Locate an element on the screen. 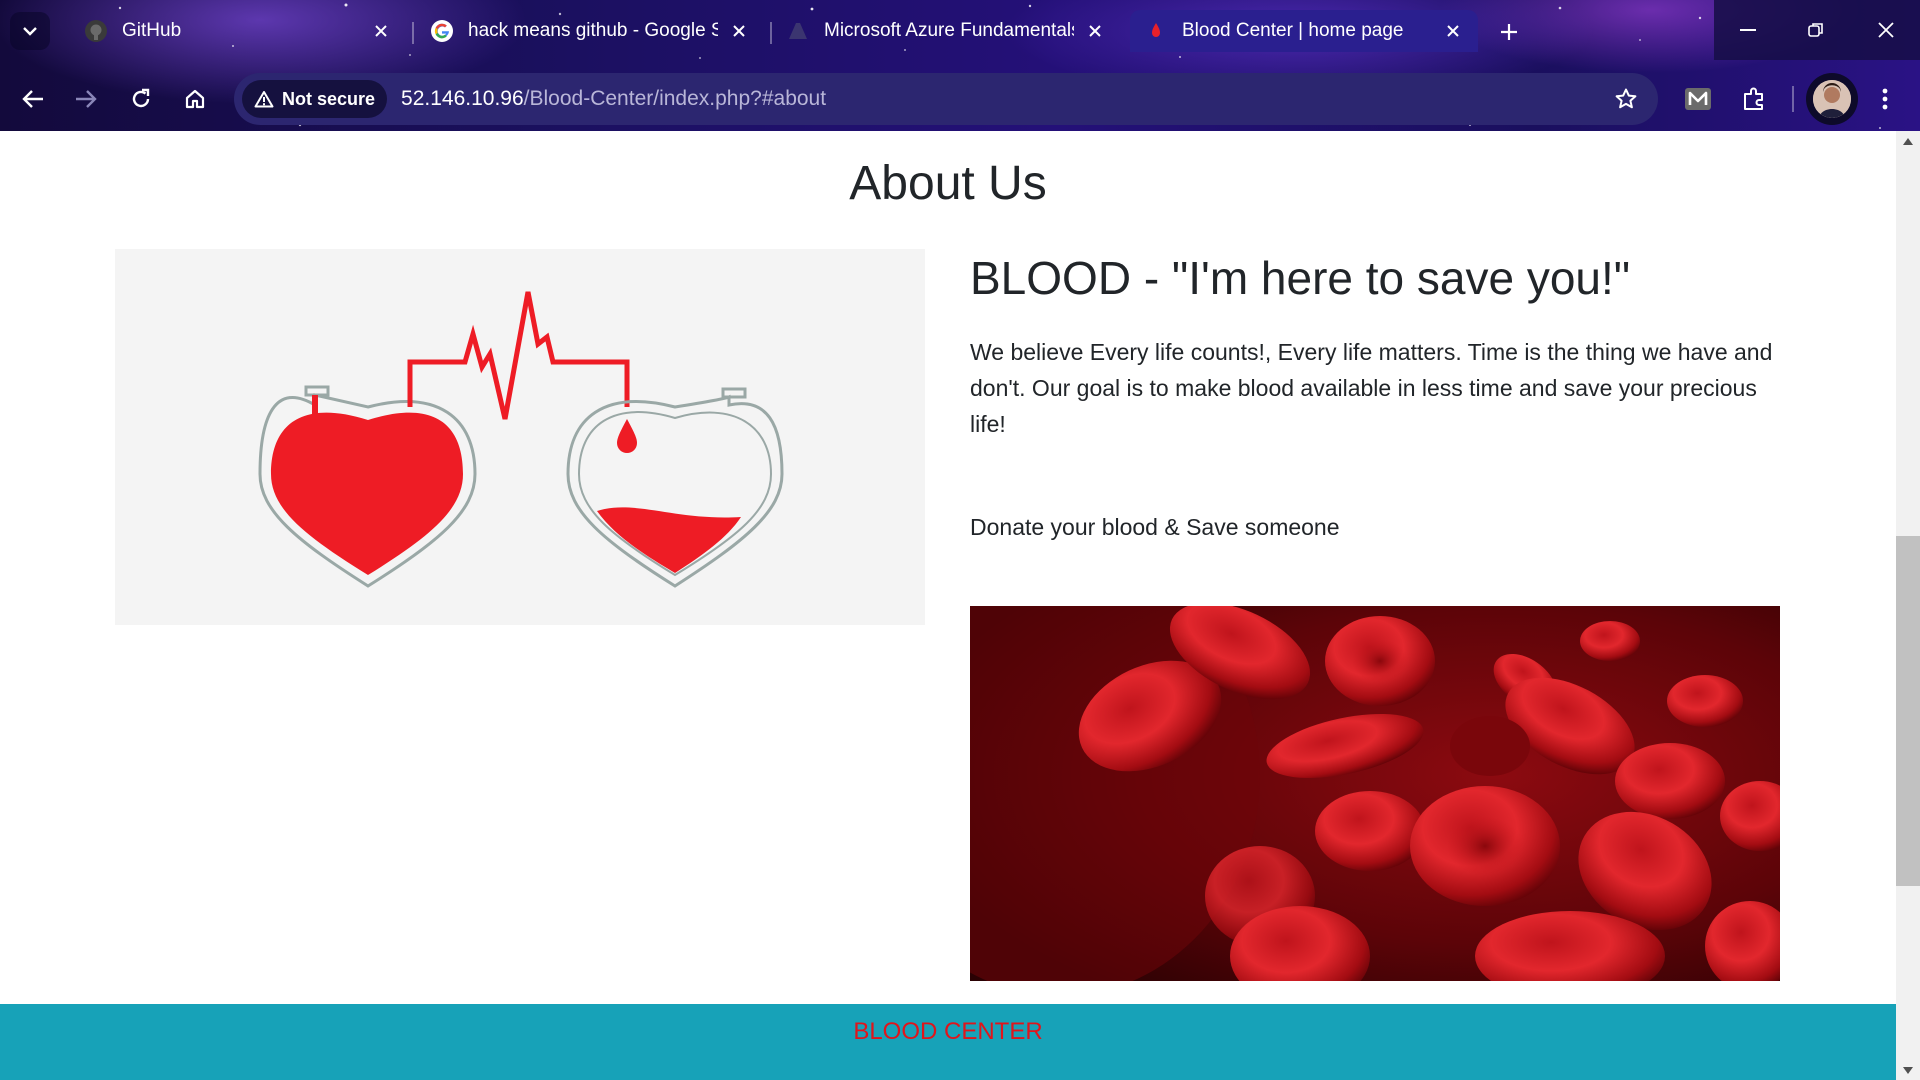 The width and height of the screenshot is (1920, 1080). more-vertical-icon is located at coordinates (1885, 99).